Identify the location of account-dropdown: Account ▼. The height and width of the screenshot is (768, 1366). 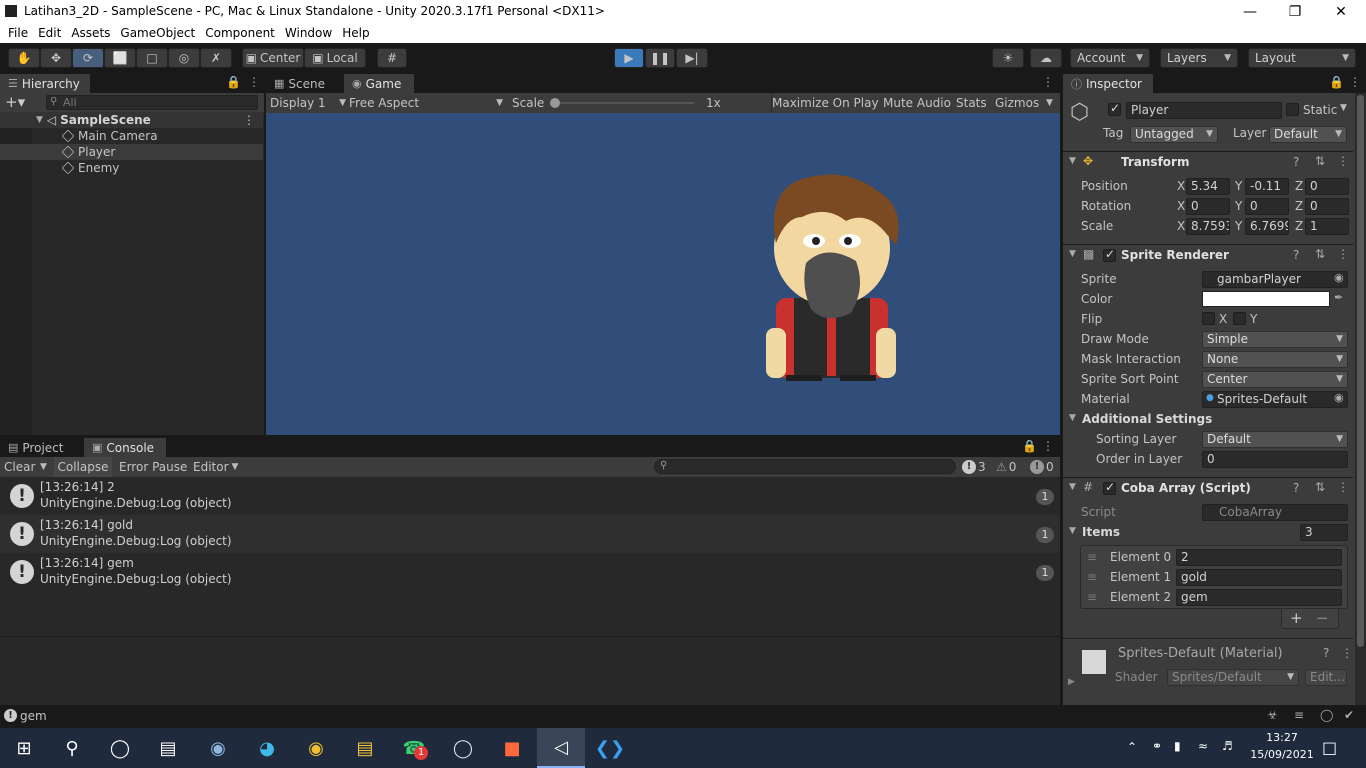
(1110, 58).